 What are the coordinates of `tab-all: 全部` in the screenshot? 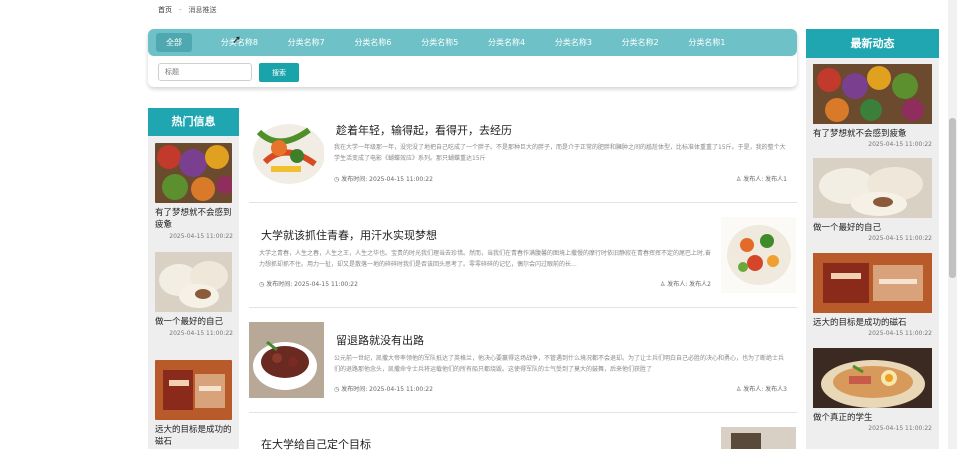 It's located at (174, 42).